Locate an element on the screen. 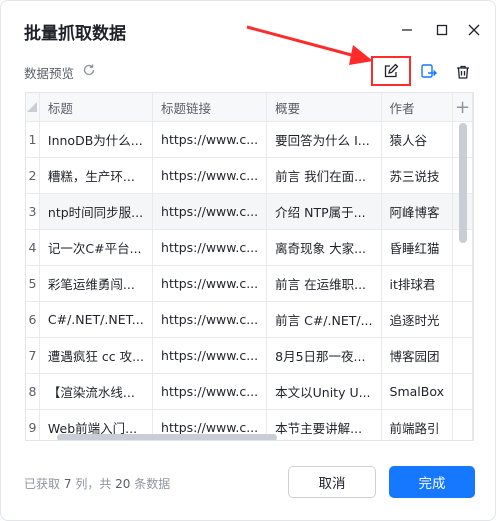 The width and height of the screenshot is (496, 521). select-all-corner is located at coordinates (33, 107).